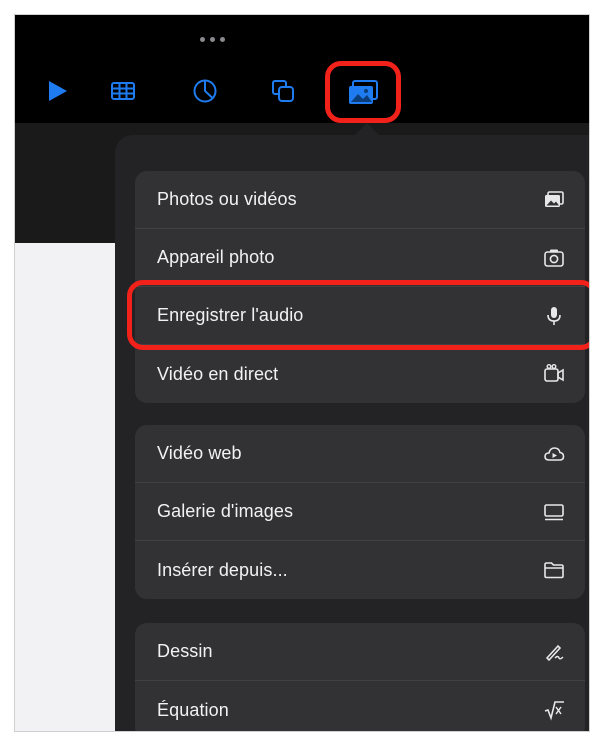  What do you see at coordinates (554, 512) in the screenshot?
I see `gallery-icon` at bounding box center [554, 512].